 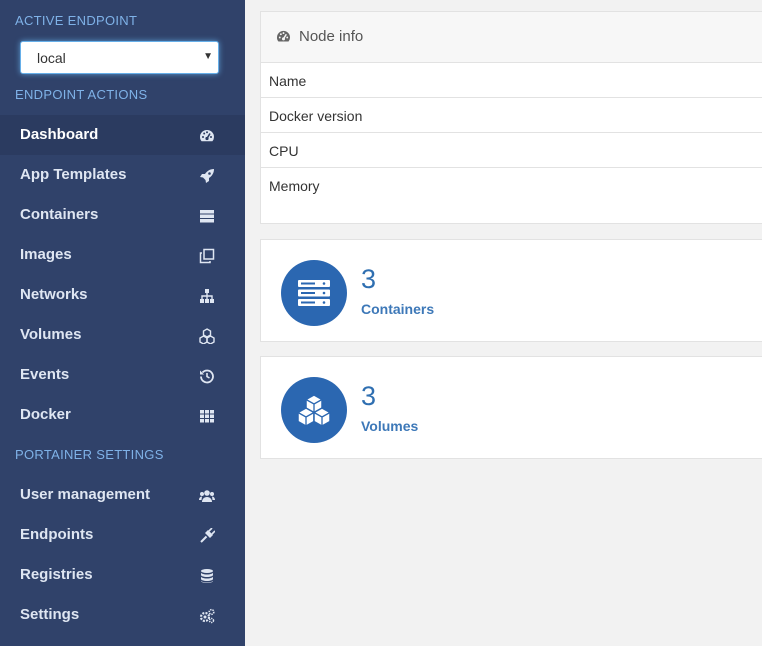 What do you see at coordinates (398, 309) in the screenshot?
I see `containers-label: Containers` at bounding box center [398, 309].